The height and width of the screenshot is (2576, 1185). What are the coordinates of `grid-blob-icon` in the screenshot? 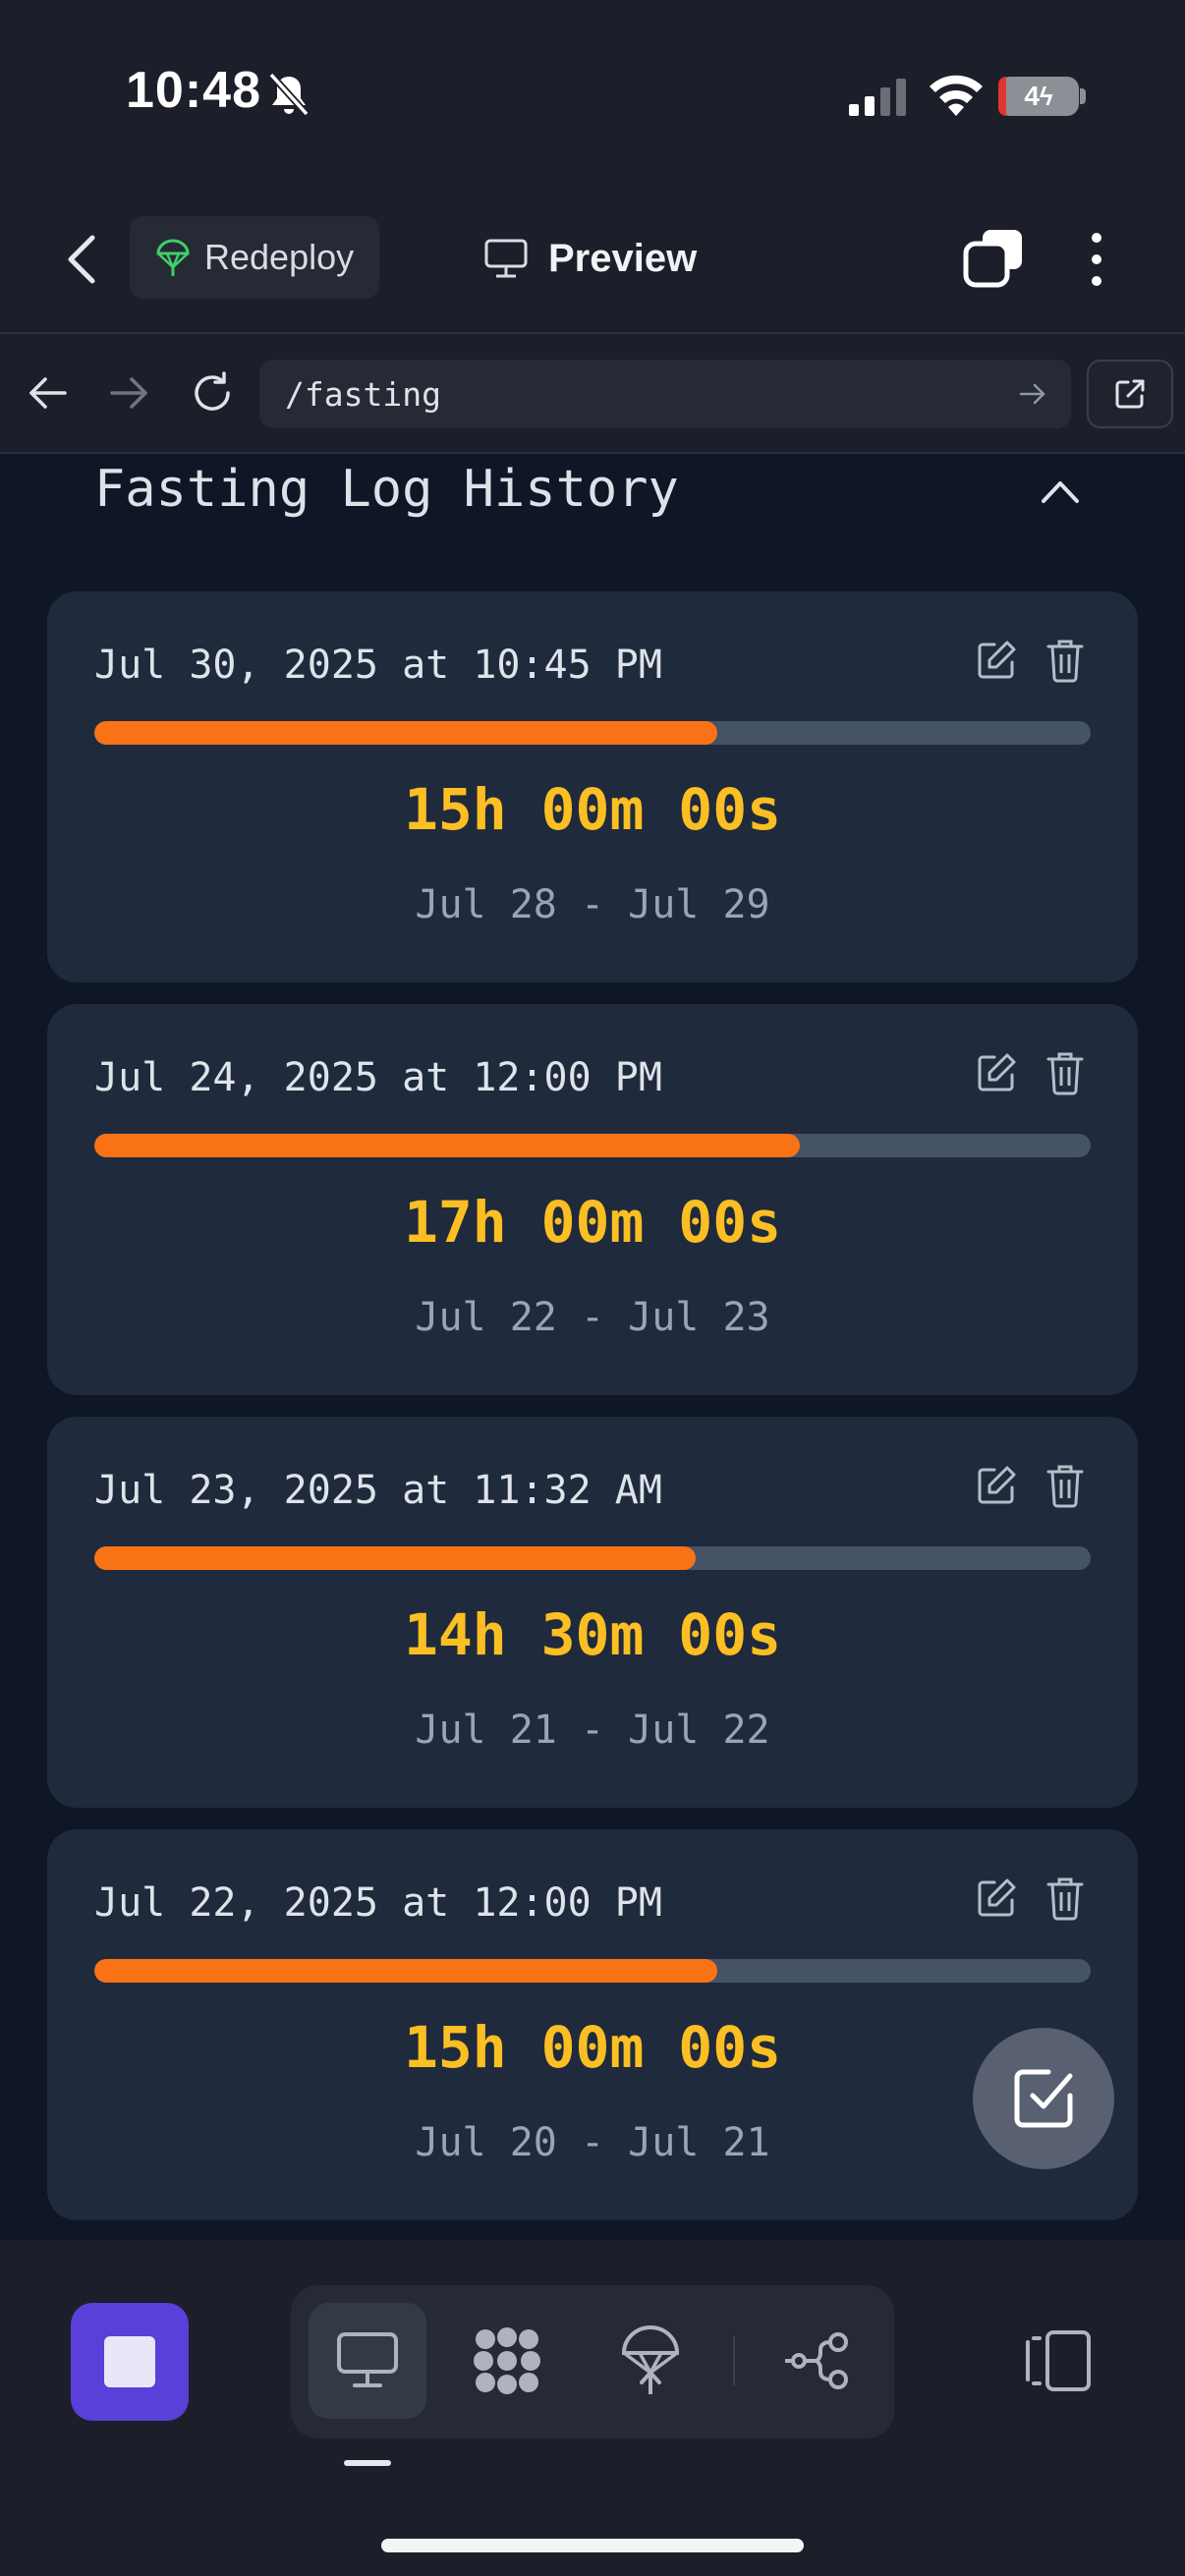 It's located at (507, 2360).